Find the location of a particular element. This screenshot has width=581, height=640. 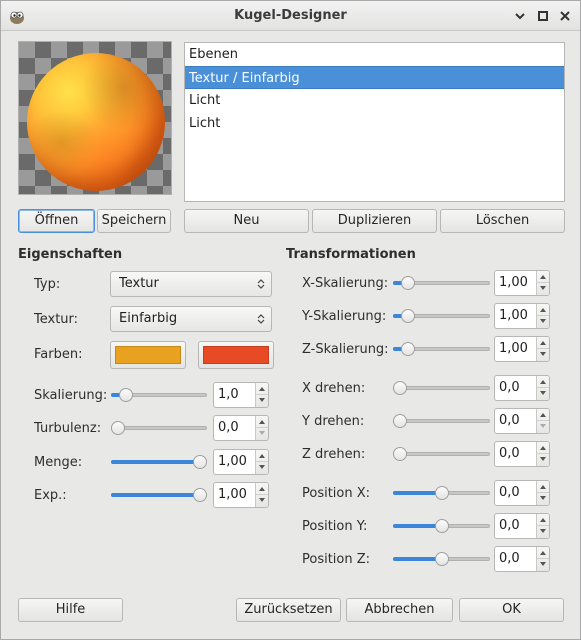

spin-button: 1,0 is located at coordinates (241, 395).